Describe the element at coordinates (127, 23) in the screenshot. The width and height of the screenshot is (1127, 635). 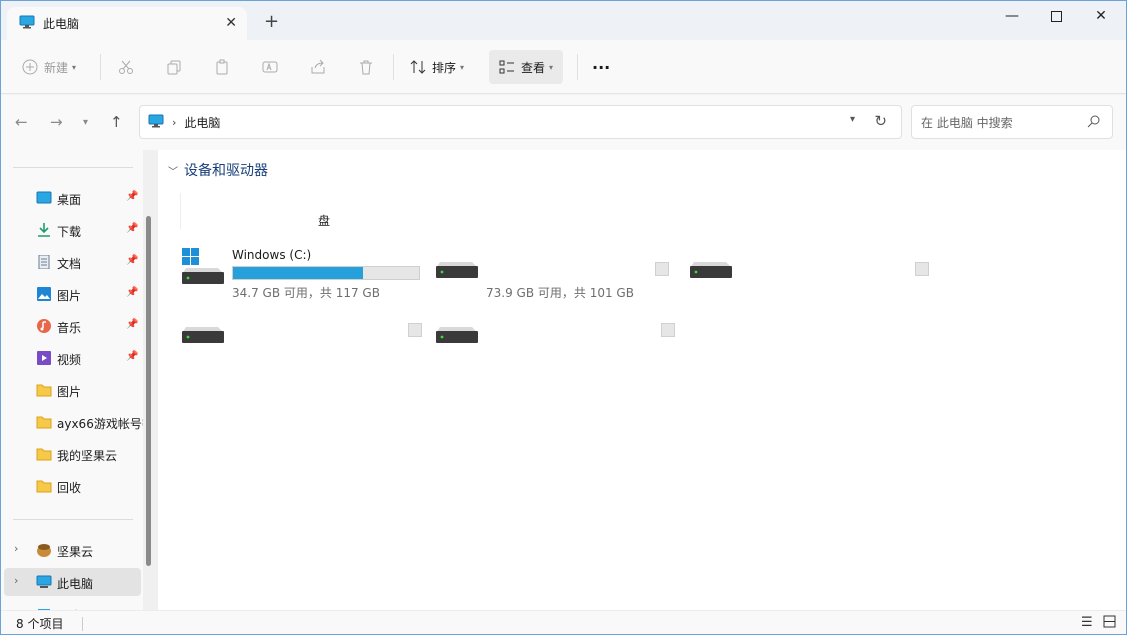
I see `tab-this-pc: 此电脑 ✕` at that location.